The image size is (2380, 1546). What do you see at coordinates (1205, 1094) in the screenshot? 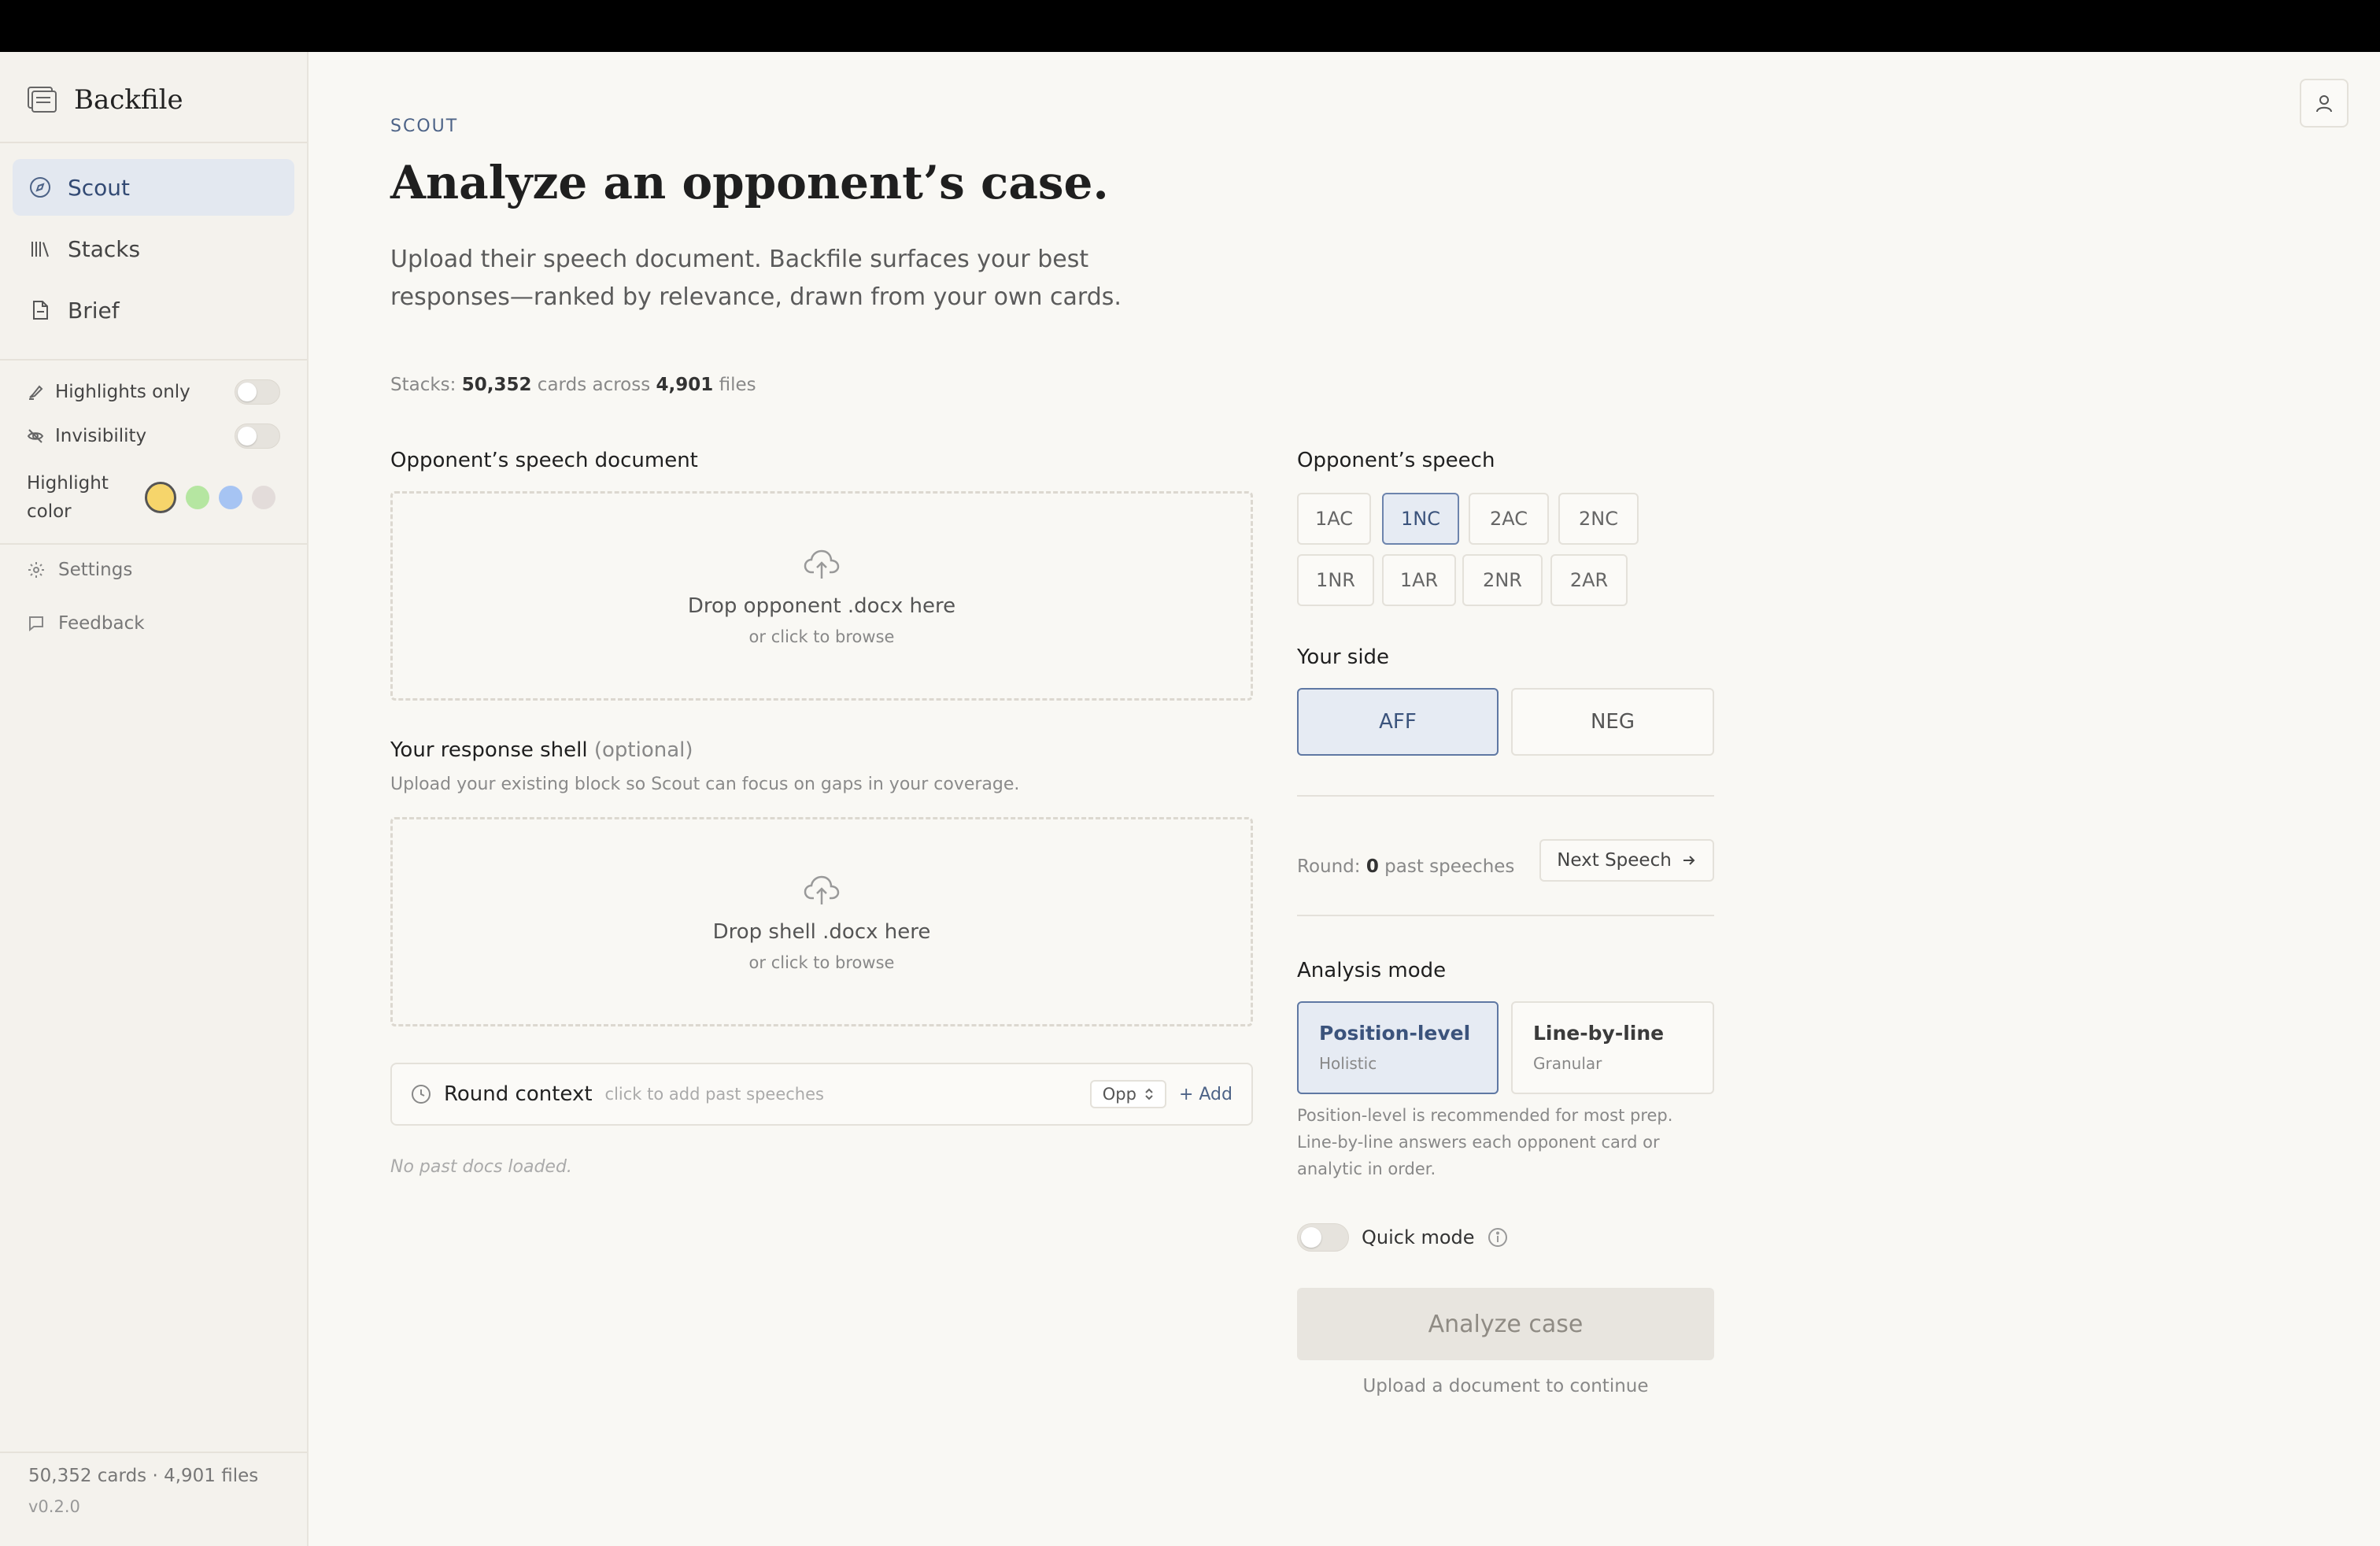
I see `add-past-speech-button: + Add` at bounding box center [1205, 1094].